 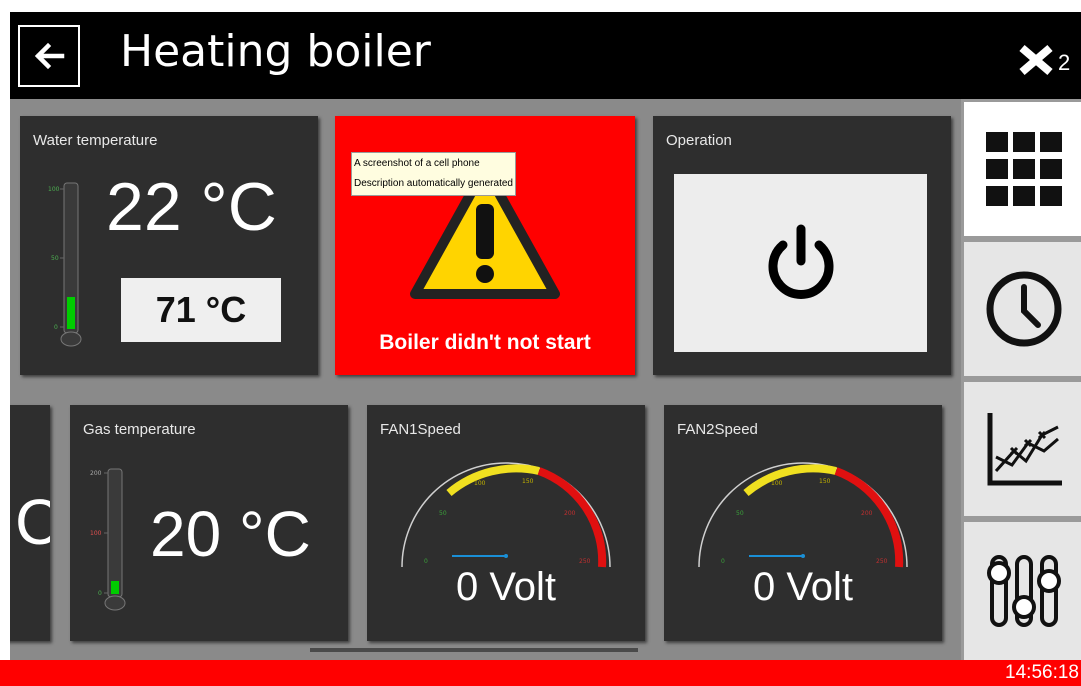 What do you see at coordinates (55, 258) in the screenshot?
I see `water-tick-50: 50` at bounding box center [55, 258].